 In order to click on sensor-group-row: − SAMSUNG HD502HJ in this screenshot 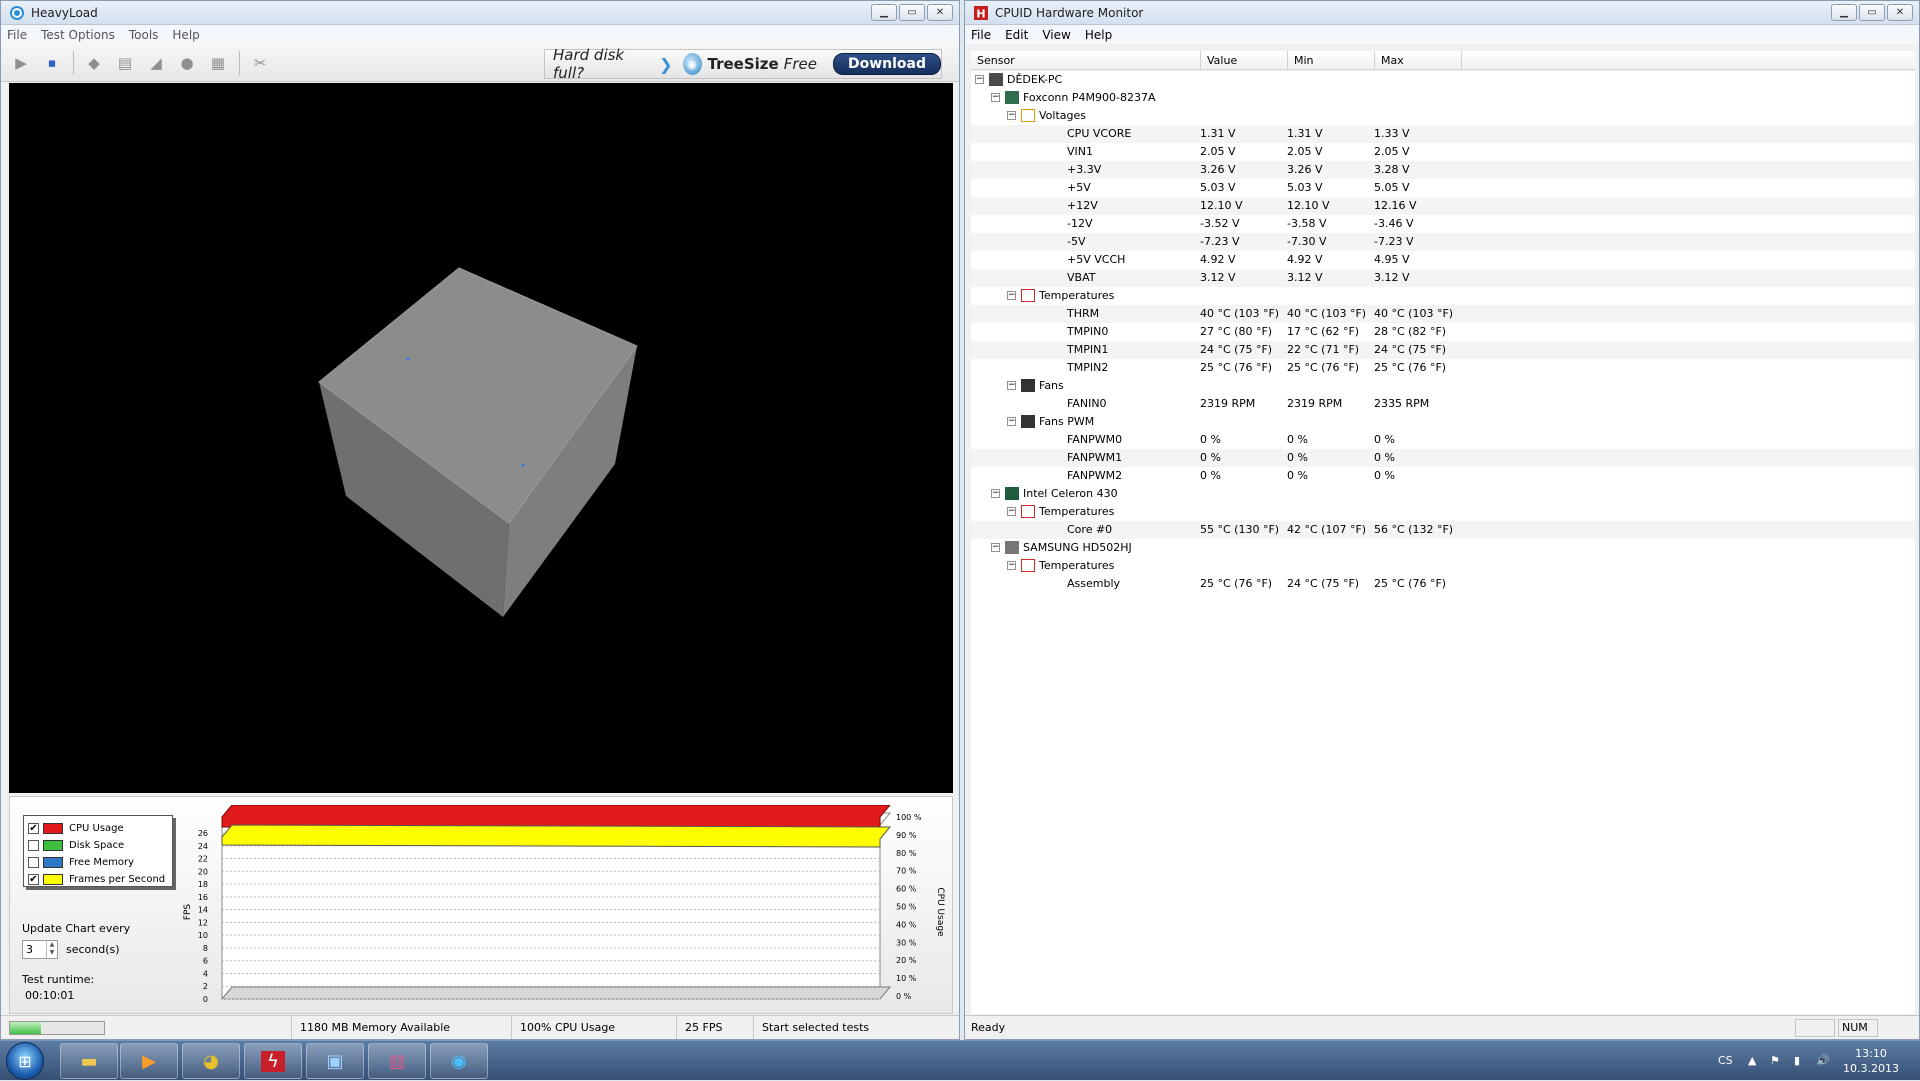, I will do `click(1443, 548)`.